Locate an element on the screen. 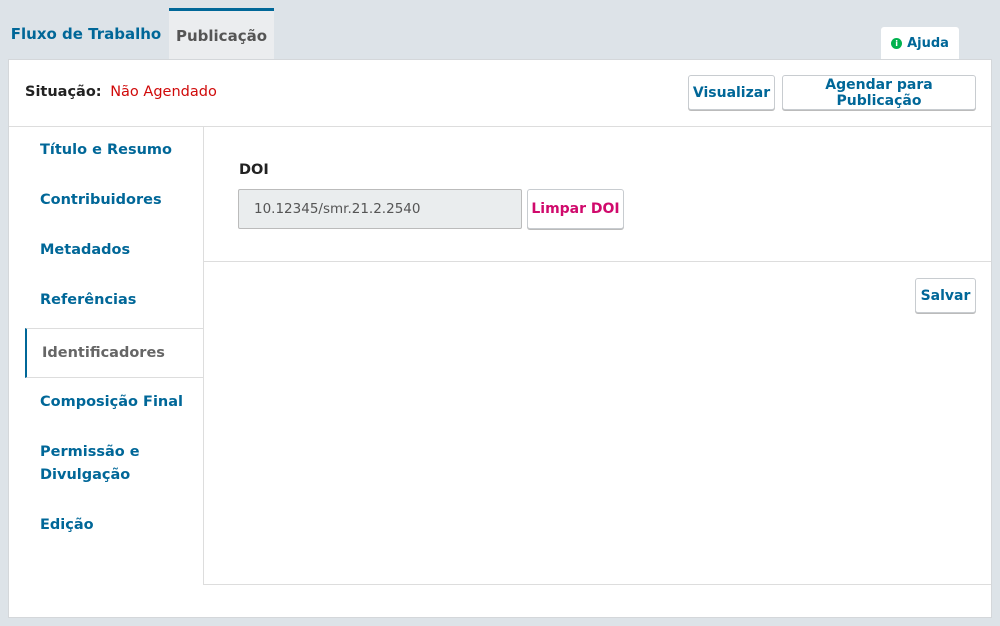  schedule-publication-button: Agendar para Publicação is located at coordinates (879, 92).